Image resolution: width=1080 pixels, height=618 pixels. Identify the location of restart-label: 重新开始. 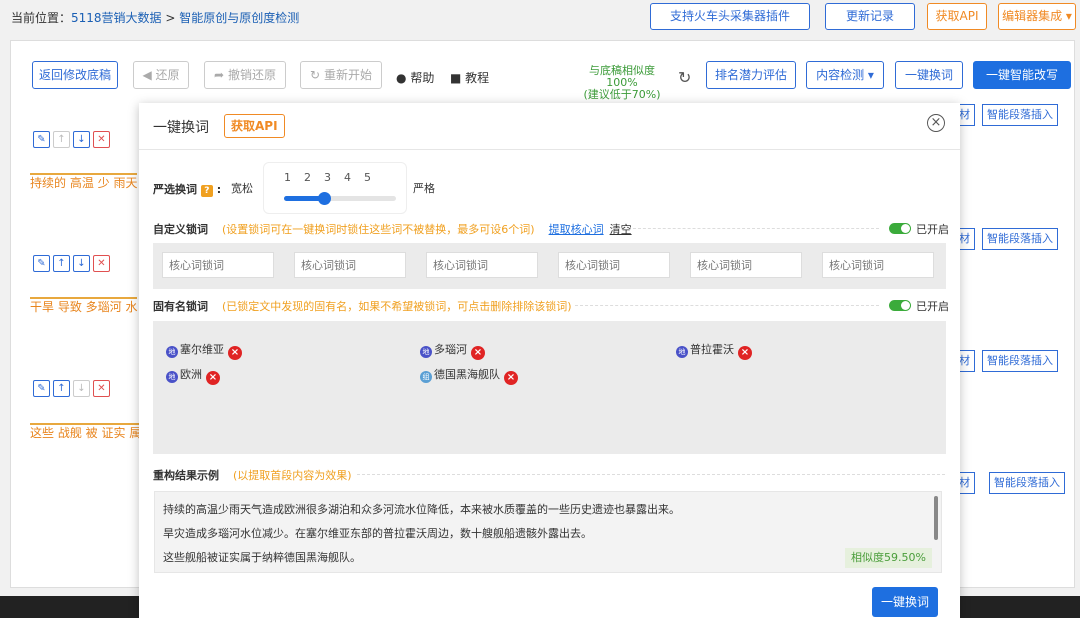
(347, 75).